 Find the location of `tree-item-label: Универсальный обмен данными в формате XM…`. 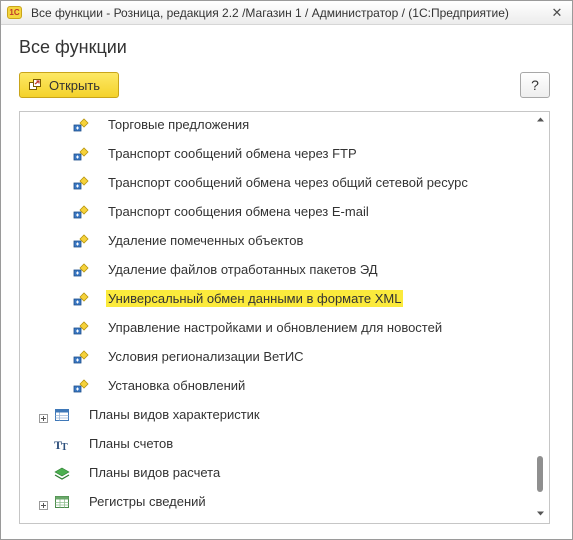

tree-item-label: Универсальный обмен данными в формате XM… is located at coordinates (255, 298).